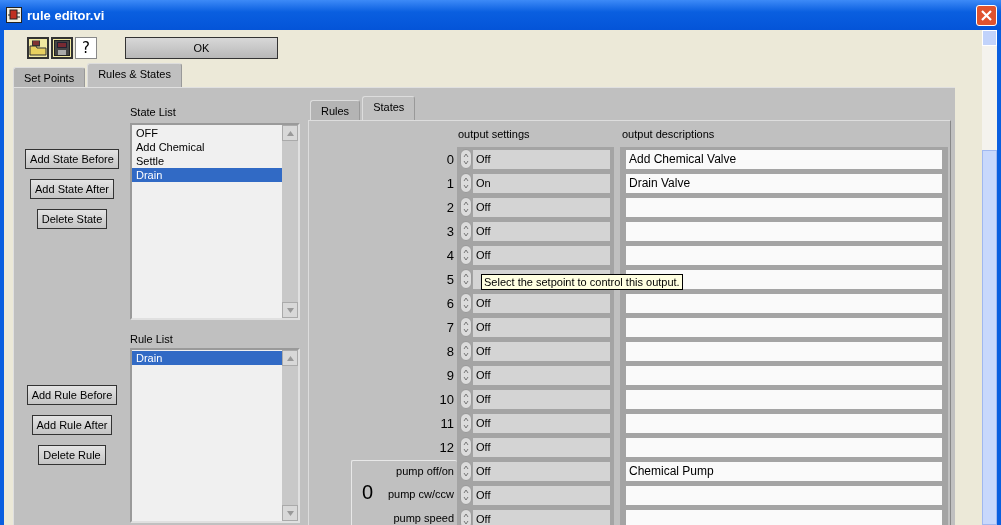 The width and height of the screenshot is (1001, 525). I want to click on output-index: 10, so click(446, 399).